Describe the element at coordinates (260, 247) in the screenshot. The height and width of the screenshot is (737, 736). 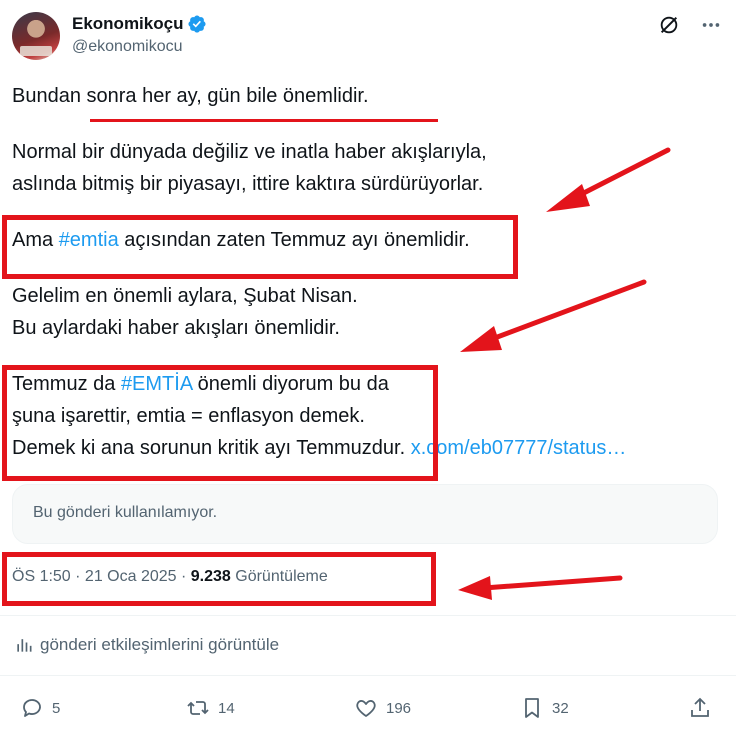
I see `annotation-box-emtia` at that location.